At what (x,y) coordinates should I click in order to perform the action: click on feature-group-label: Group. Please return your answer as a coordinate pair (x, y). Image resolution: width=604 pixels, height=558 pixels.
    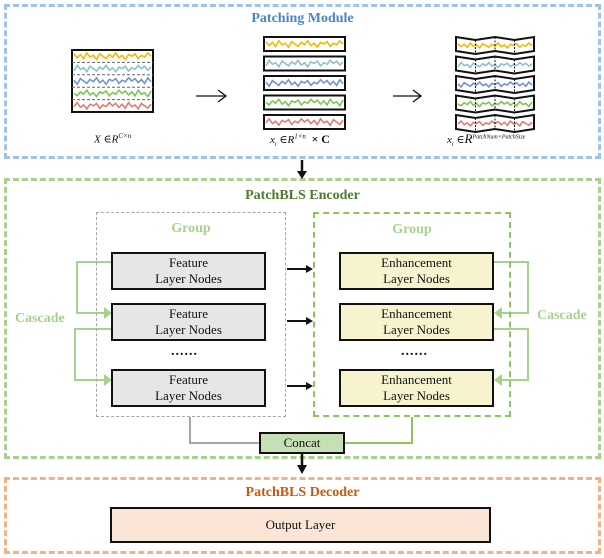
    Looking at the image, I should click on (191, 228).